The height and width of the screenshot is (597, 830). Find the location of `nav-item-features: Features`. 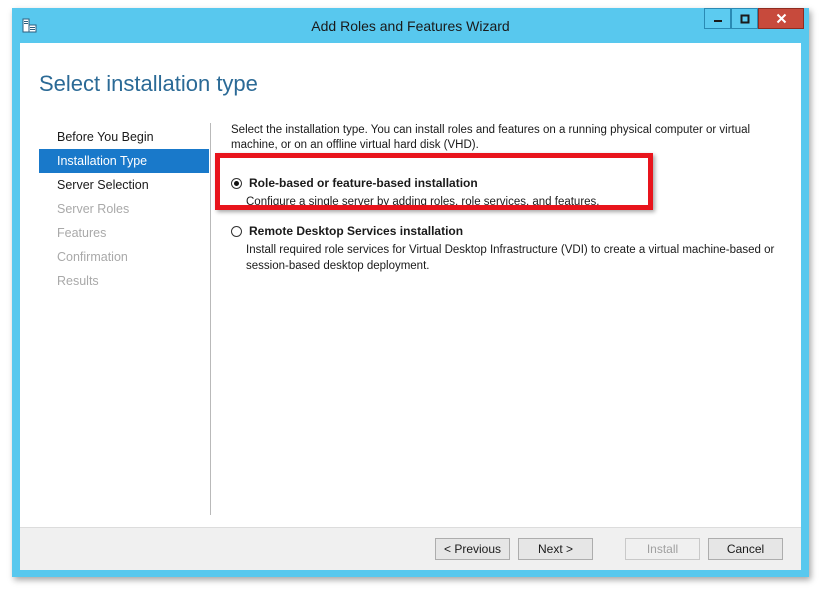

nav-item-features: Features is located at coordinates (82, 233).